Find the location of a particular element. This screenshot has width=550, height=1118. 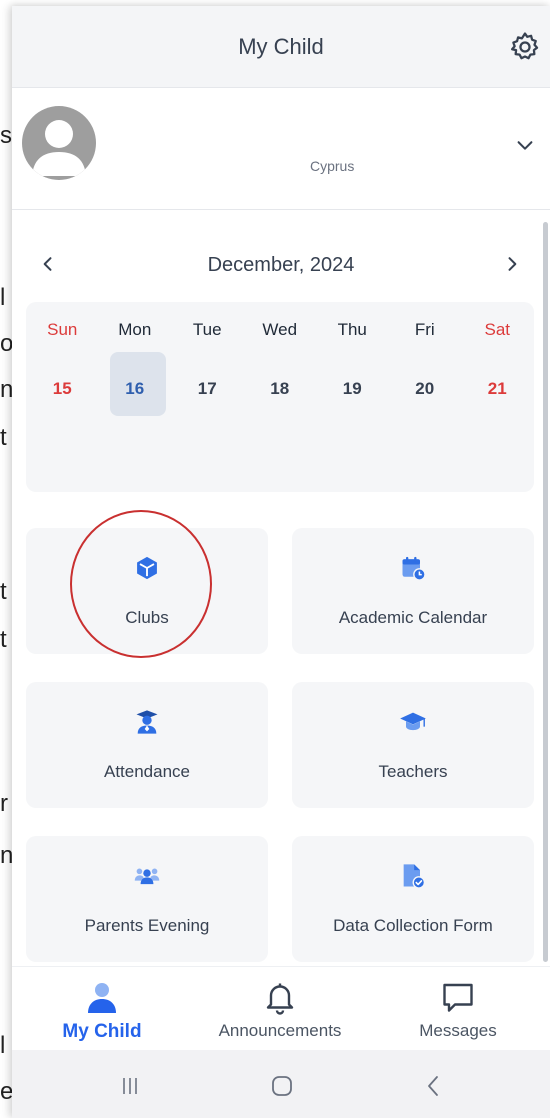

highlight-circle-annotation is located at coordinates (141, 584).